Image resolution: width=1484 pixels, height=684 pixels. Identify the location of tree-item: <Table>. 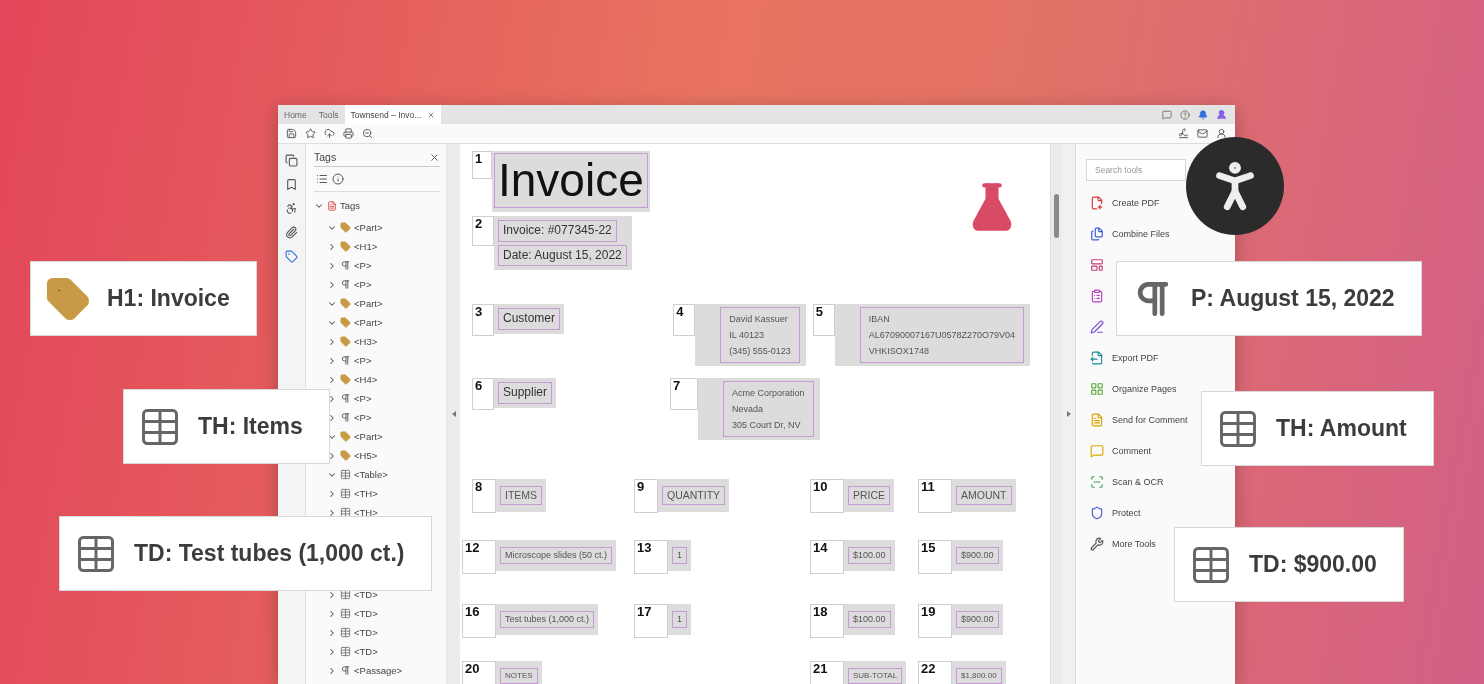
(371, 474).